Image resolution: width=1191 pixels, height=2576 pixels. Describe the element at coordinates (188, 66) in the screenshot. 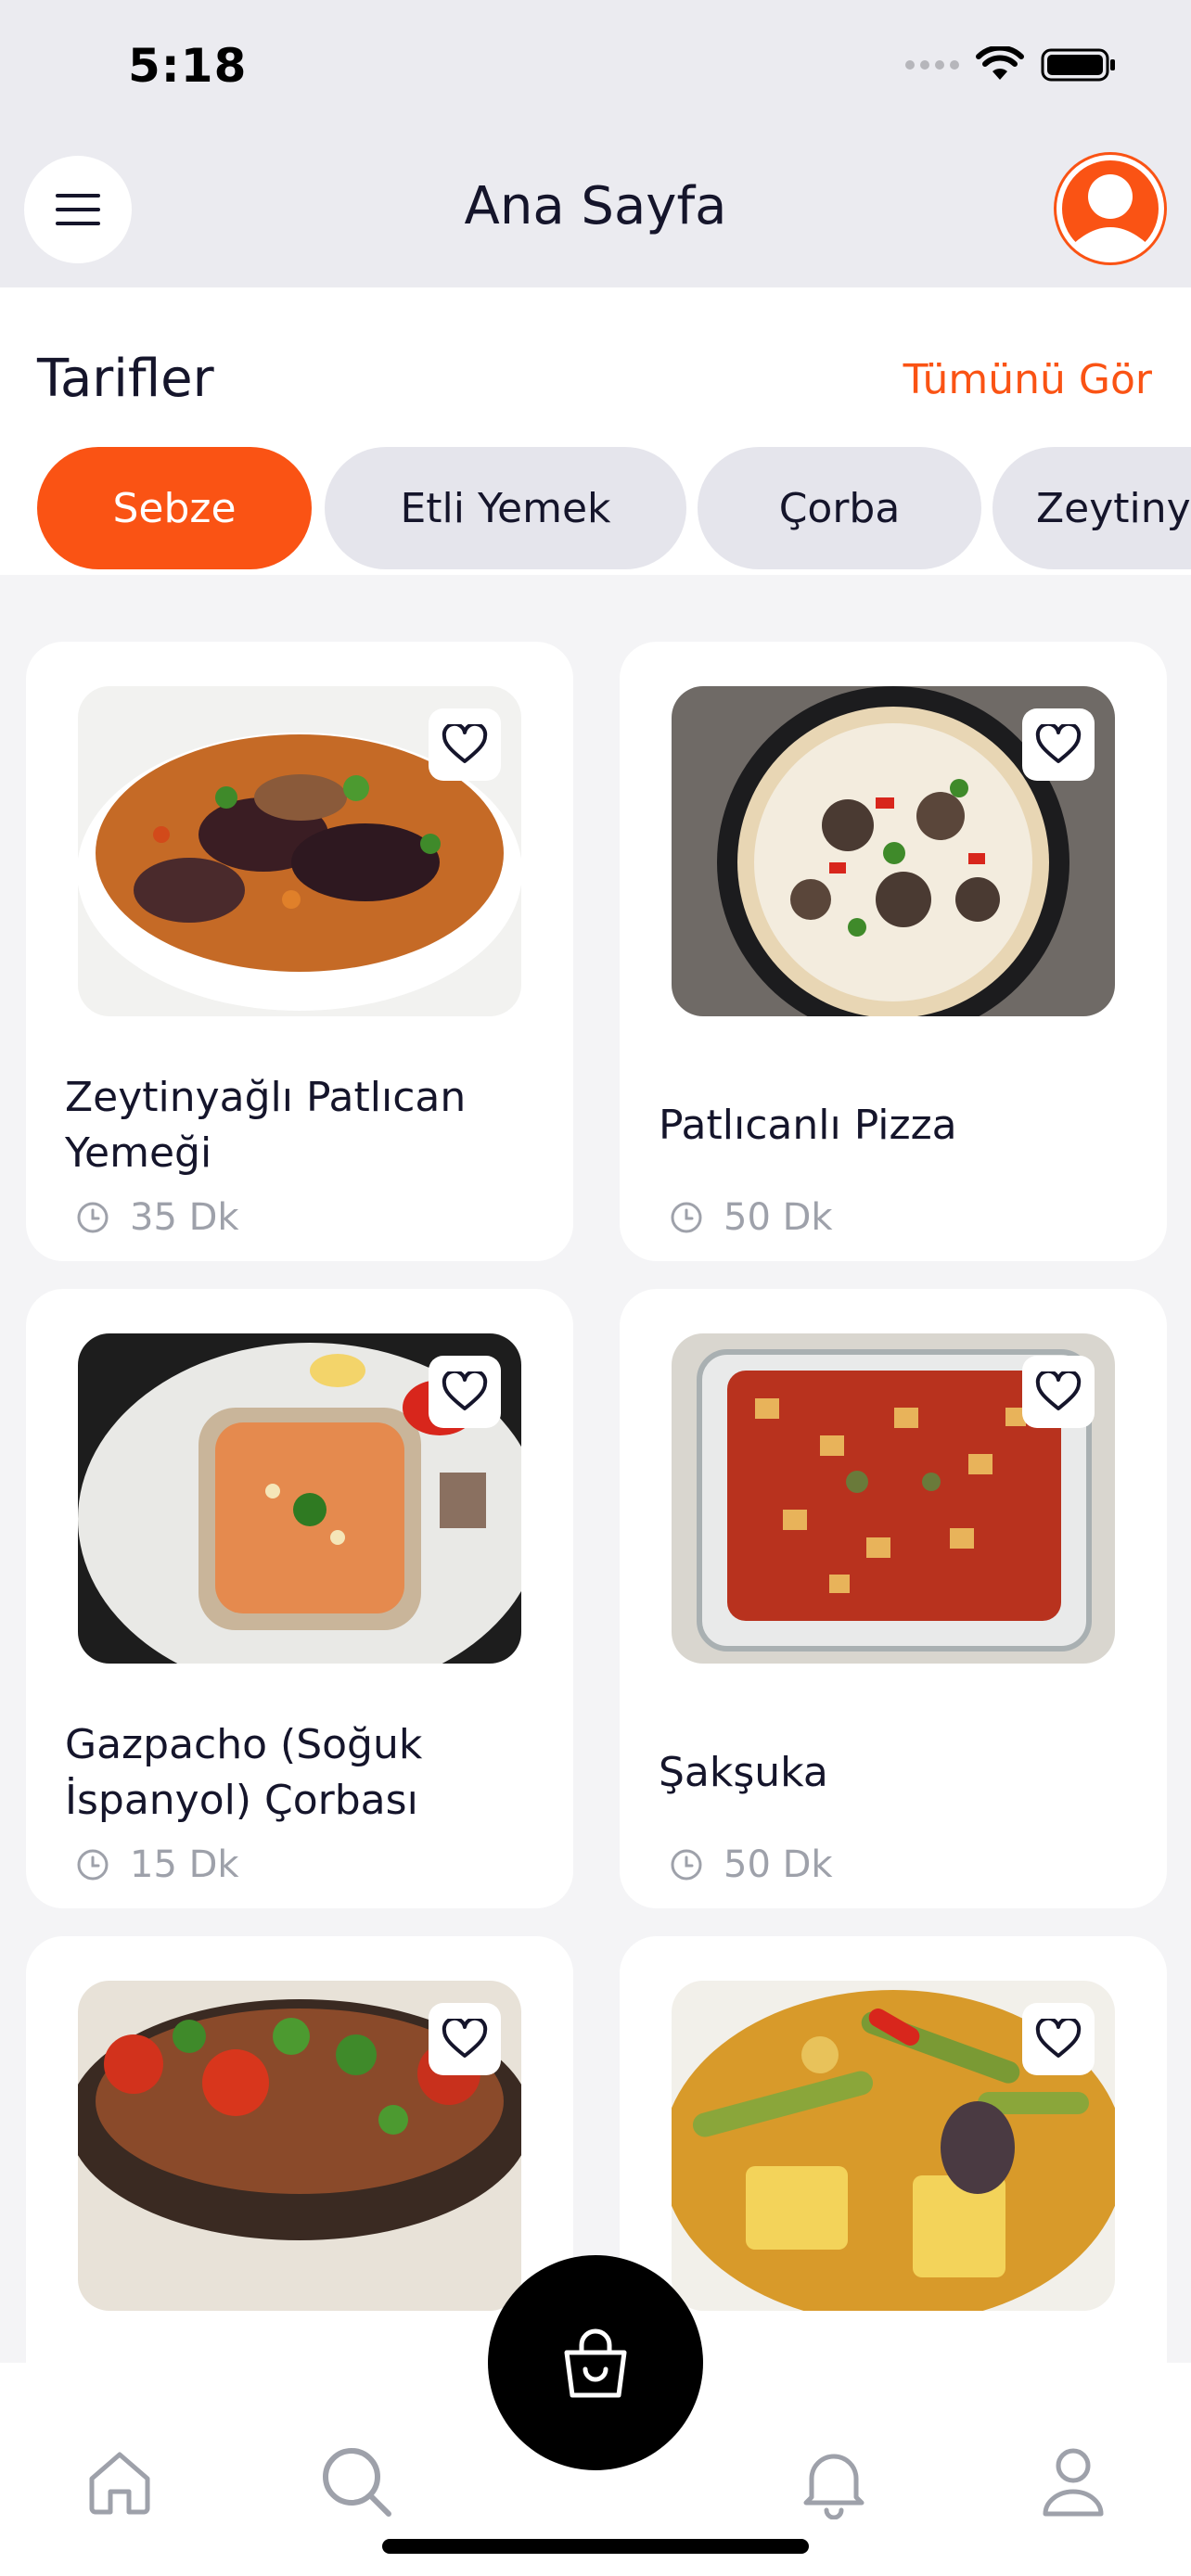

I see `status-time: 5:18` at that location.